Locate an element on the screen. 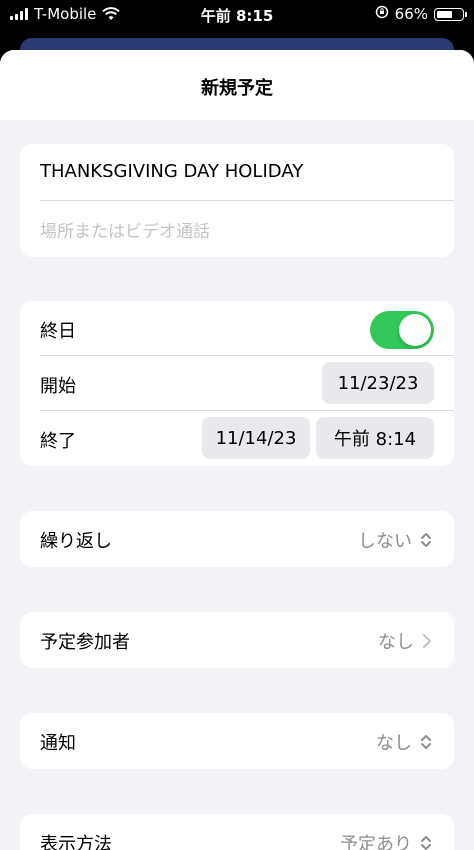 The width and height of the screenshot is (474, 850). end-row: 終了 11/14/23 午前 8:14 is located at coordinates (237, 438).